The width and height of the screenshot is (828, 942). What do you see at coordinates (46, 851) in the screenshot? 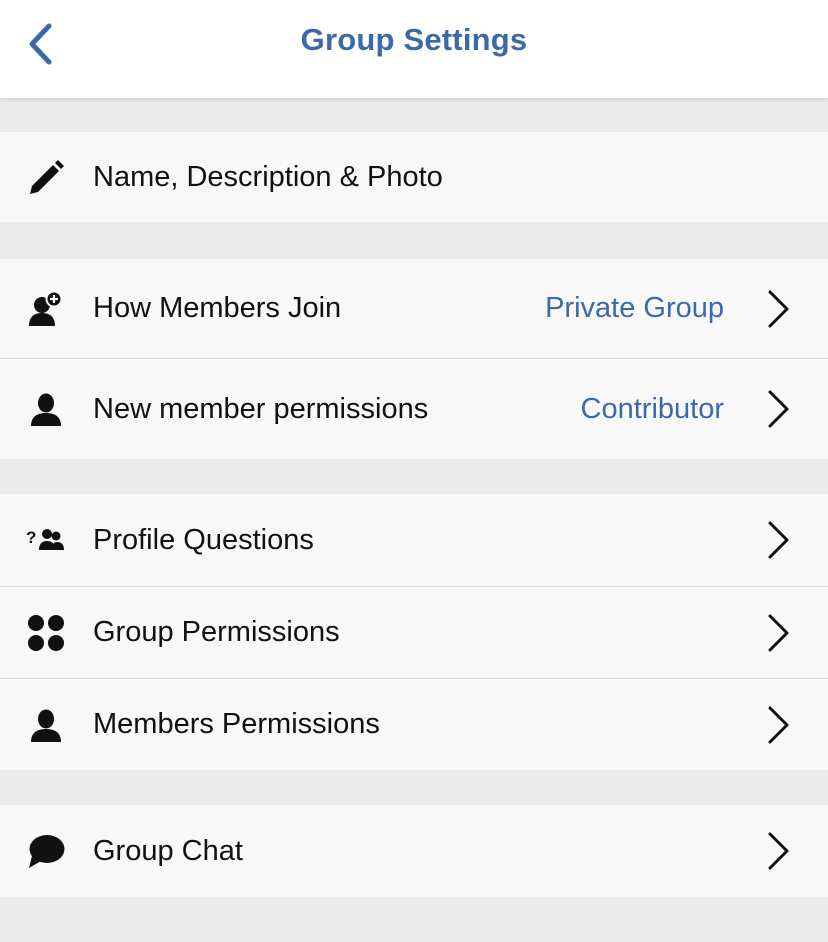
I see `chat-bubble-icon` at bounding box center [46, 851].